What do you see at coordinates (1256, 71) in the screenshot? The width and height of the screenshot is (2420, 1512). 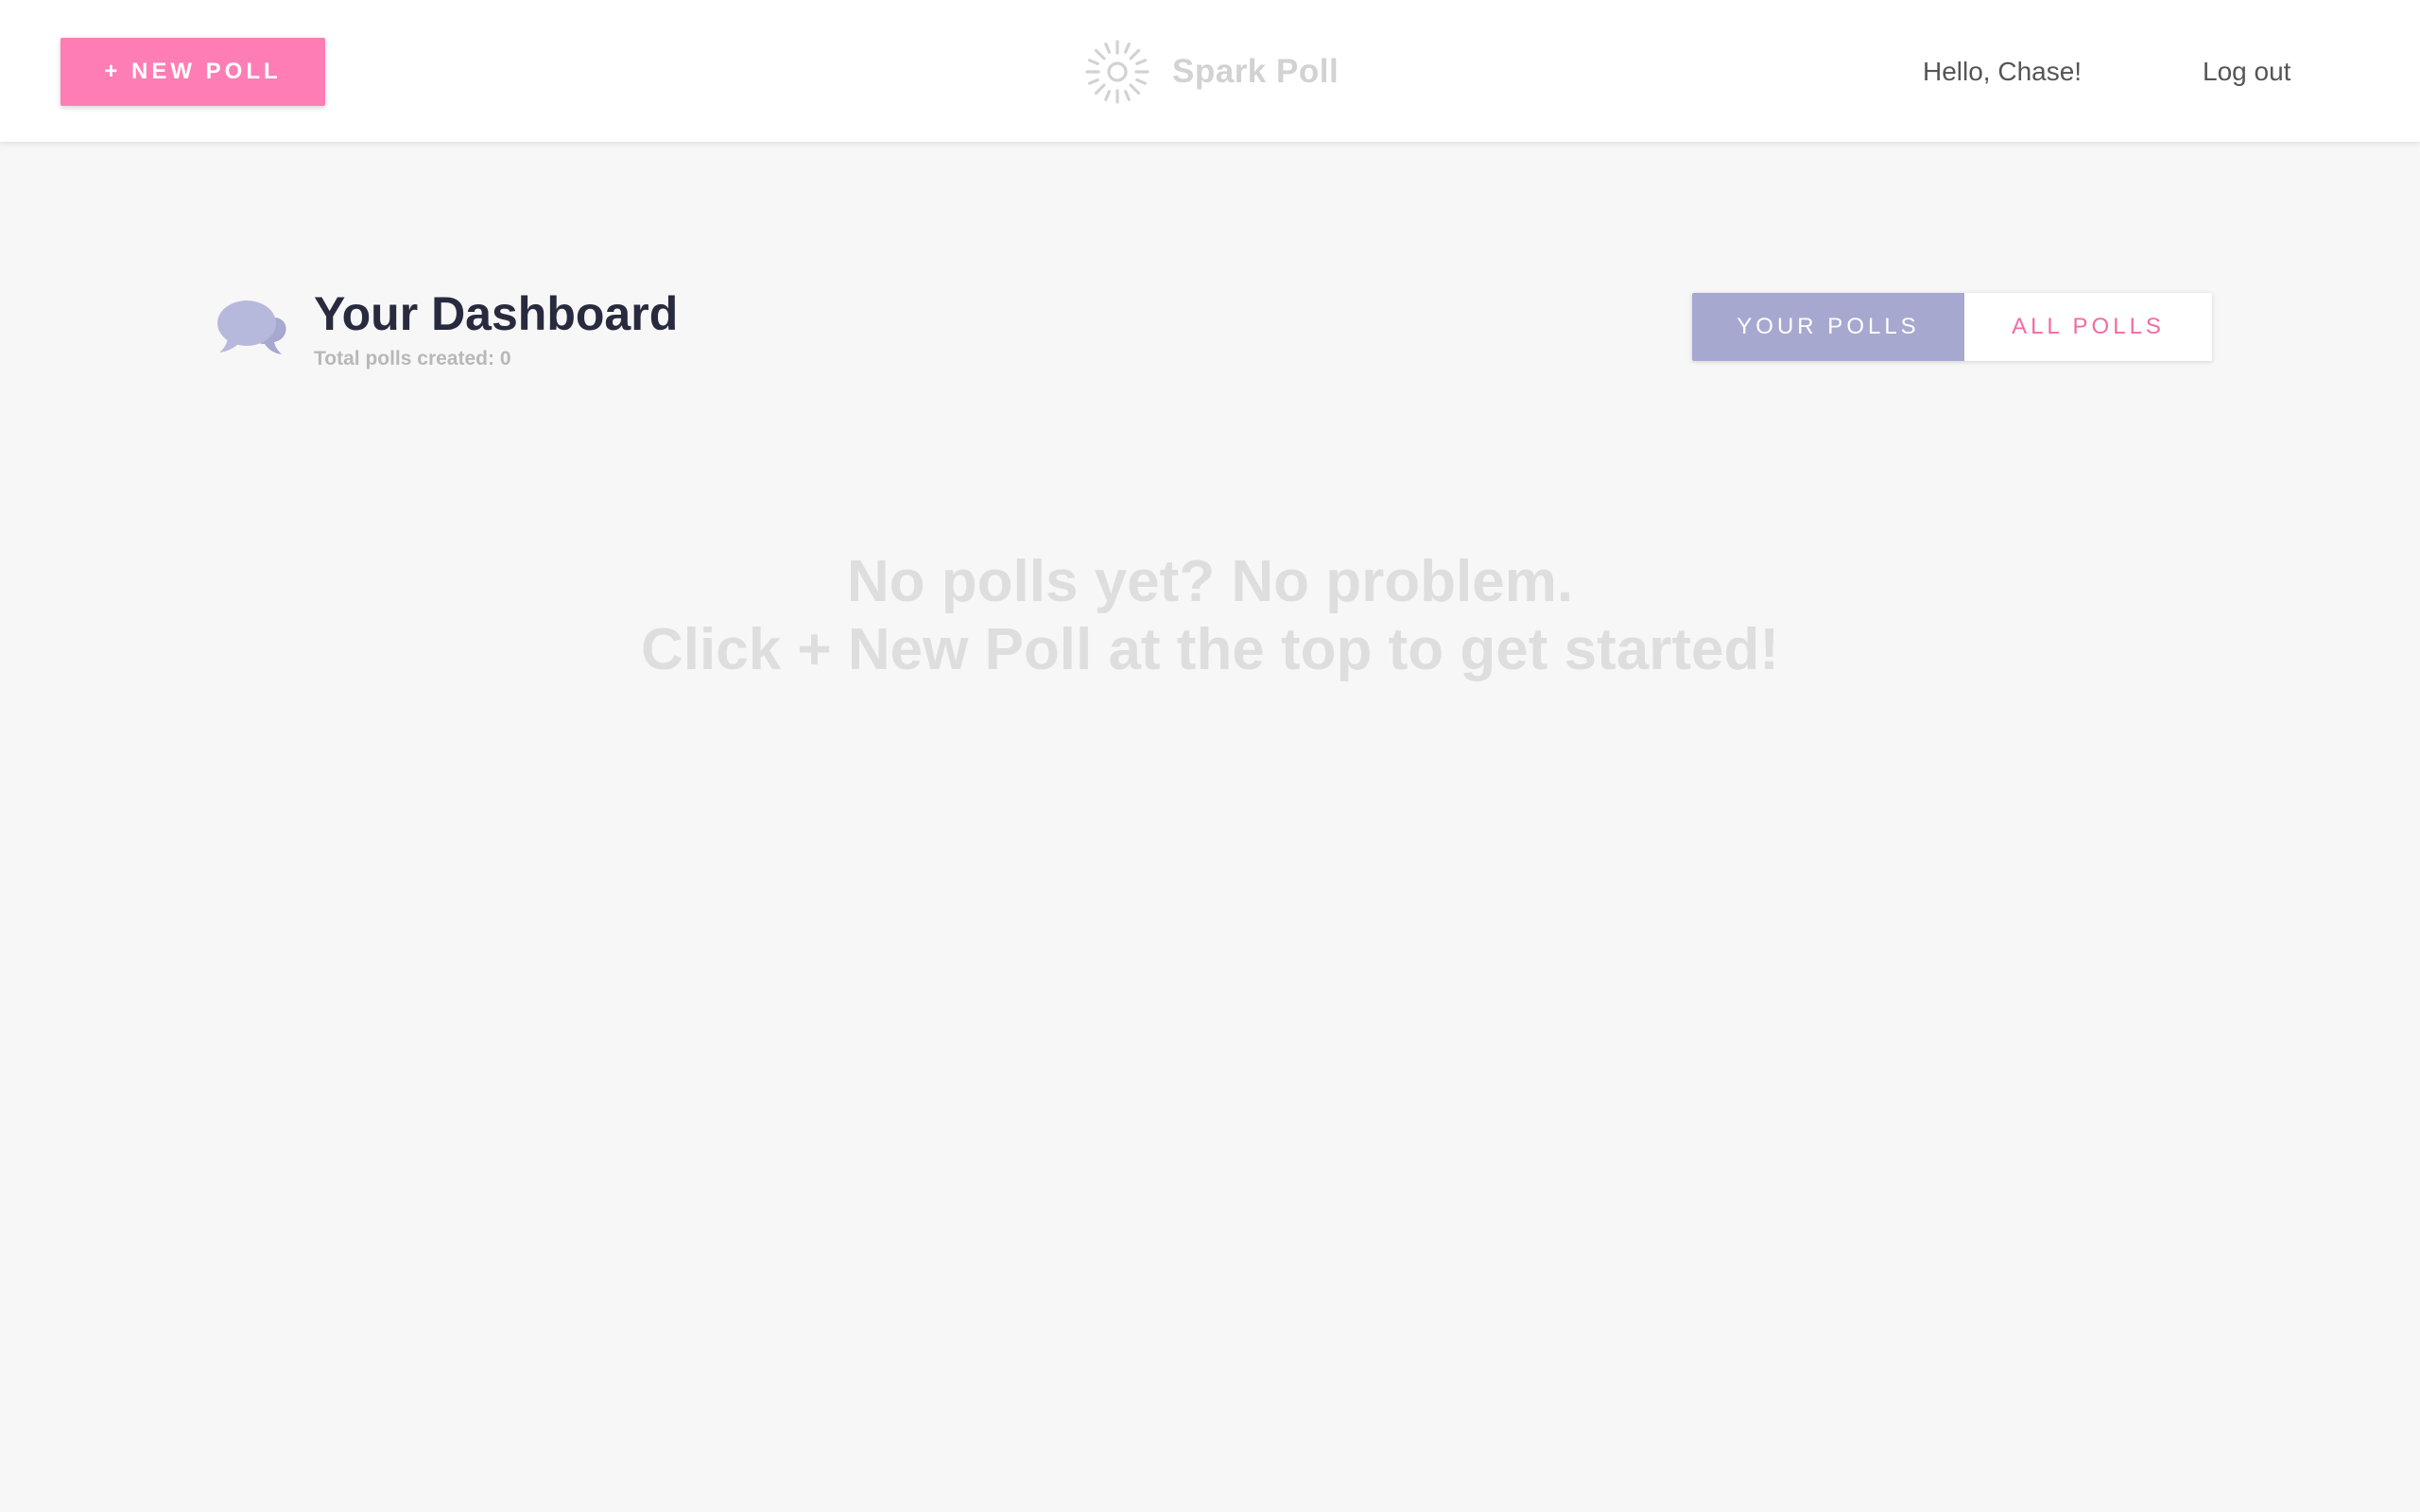 I see `brand-name: Spark Poll` at bounding box center [1256, 71].